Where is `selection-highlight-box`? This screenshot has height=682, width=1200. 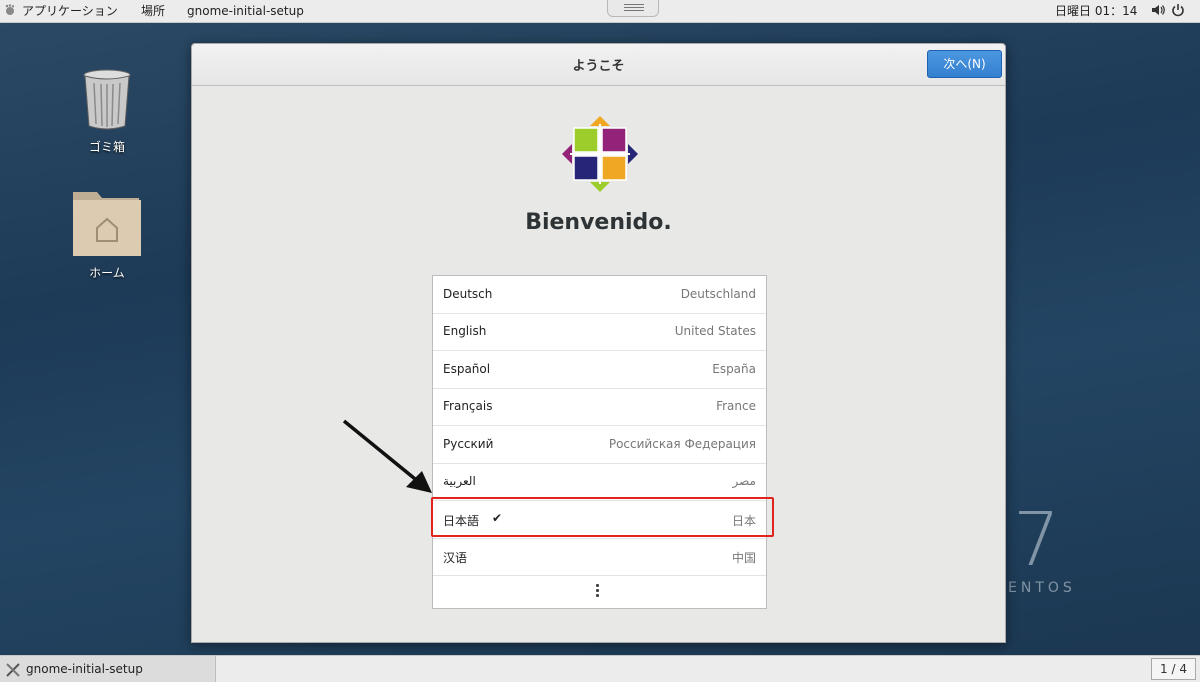 selection-highlight-box is located at coordinates (602, 517).